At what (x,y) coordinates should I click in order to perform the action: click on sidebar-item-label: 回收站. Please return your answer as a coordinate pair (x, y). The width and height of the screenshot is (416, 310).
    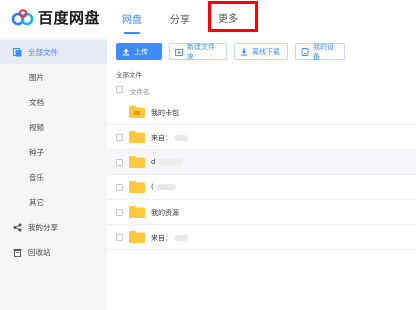
    Looking at the image, I should click on (39, 252).